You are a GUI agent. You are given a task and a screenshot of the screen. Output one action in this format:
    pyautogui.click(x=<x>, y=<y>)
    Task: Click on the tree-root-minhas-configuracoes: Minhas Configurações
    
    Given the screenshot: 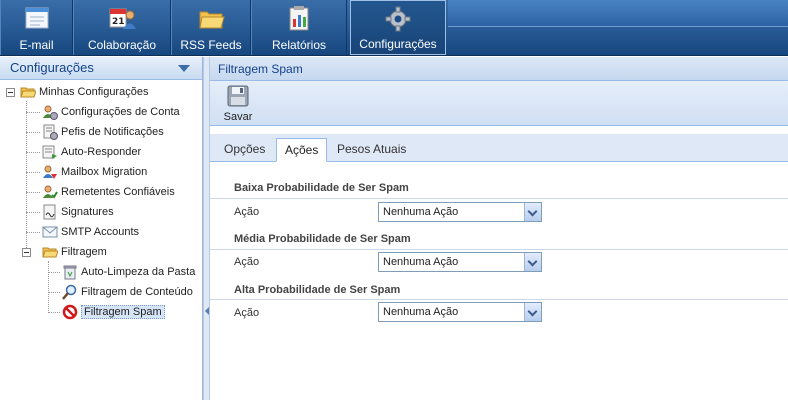 What is the action you would take?
    pyautogui.click(x=84, y=92)
    